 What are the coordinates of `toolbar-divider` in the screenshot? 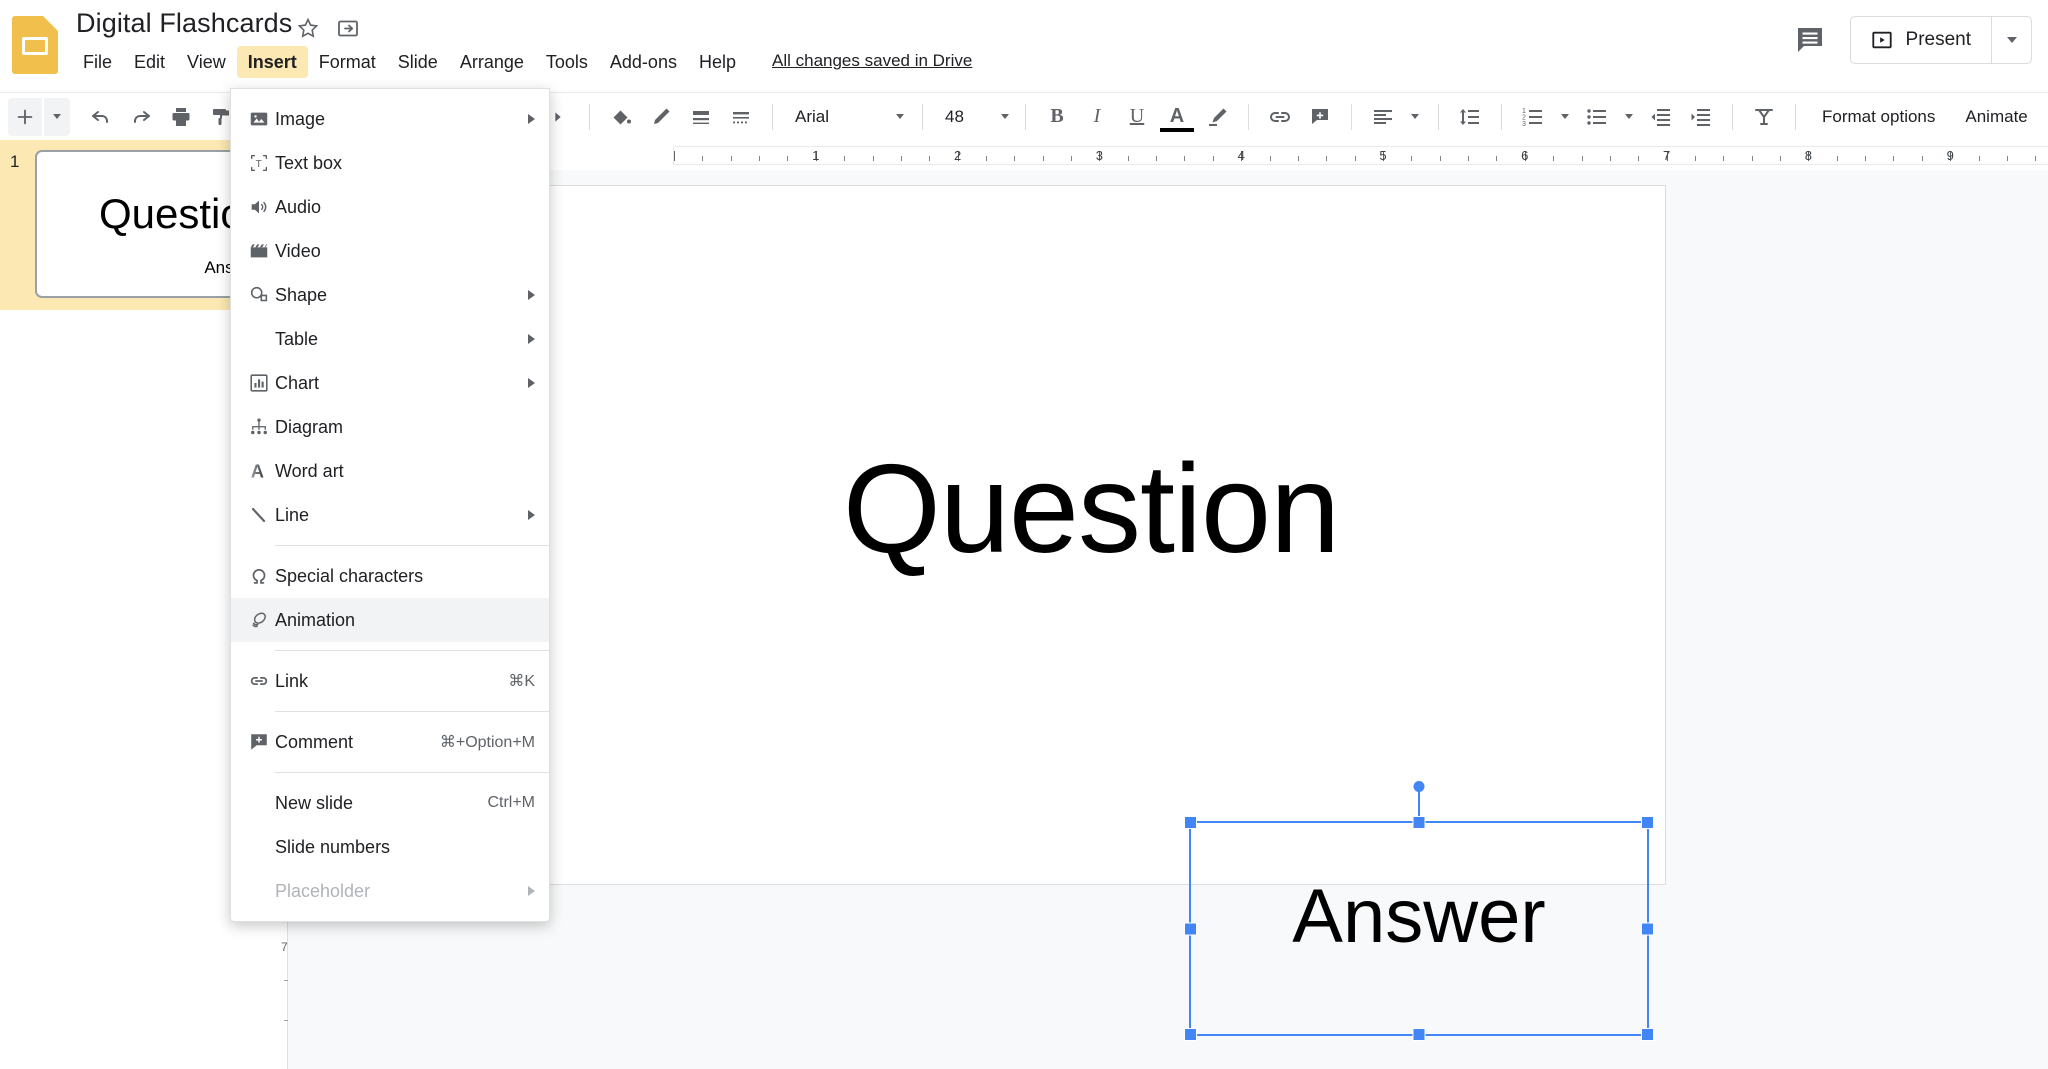 It's located at (1248, 116).